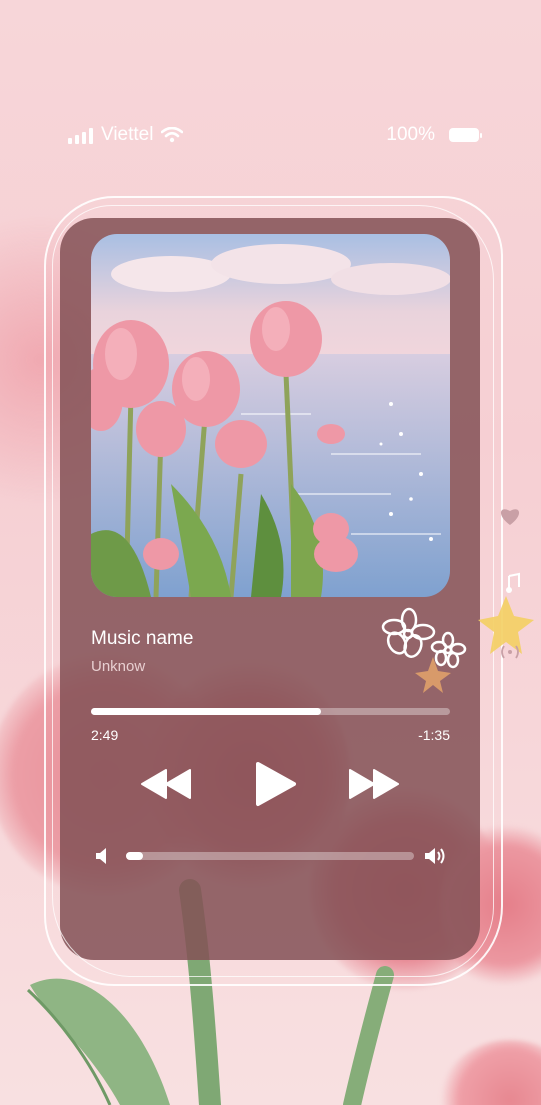 This screenshot has height=1105, width=541. Describe the element at coordinates (465, 135) in the screenshot. I see `battery-icon` at that location.